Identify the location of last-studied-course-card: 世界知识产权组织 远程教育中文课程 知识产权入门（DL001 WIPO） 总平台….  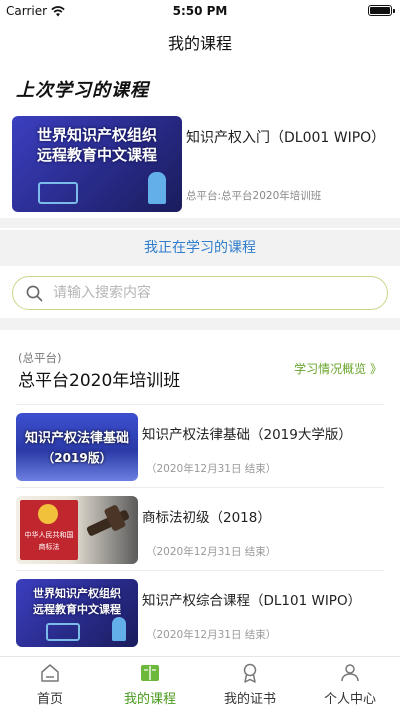
(200, 165).